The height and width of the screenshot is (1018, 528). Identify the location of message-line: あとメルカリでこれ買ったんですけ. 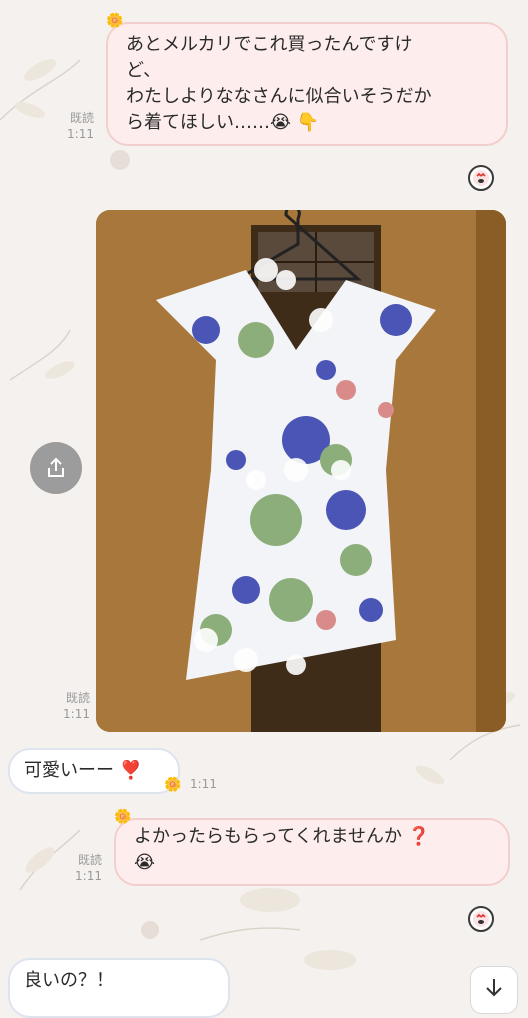
(269, 44).